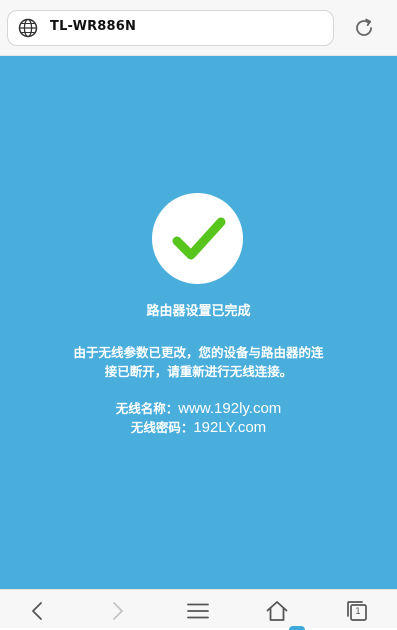  Describe the element at coordinates (198, 362) in the screenshot. I see `status-message: 由于无线参数已更改，您的设备与路由器的连 接已断开，请重新进行无线连接。` at that location.